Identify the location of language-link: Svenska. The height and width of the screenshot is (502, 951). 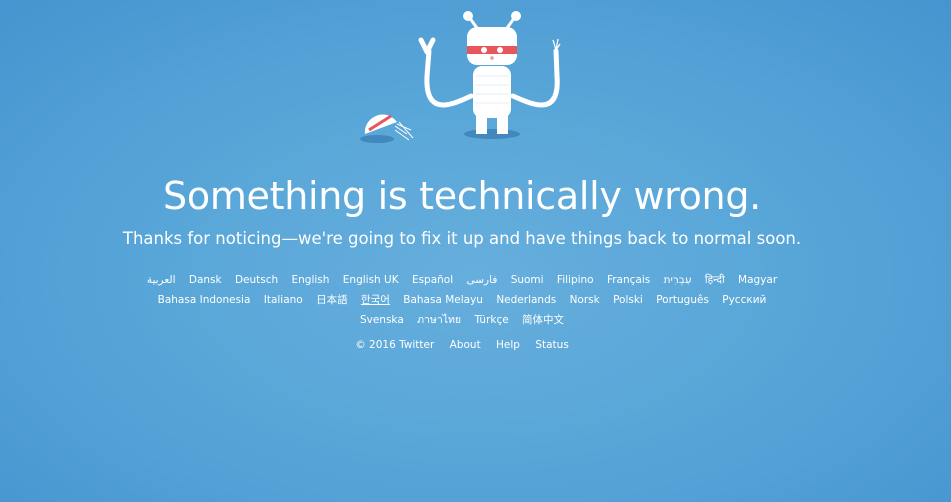
(382, 320).